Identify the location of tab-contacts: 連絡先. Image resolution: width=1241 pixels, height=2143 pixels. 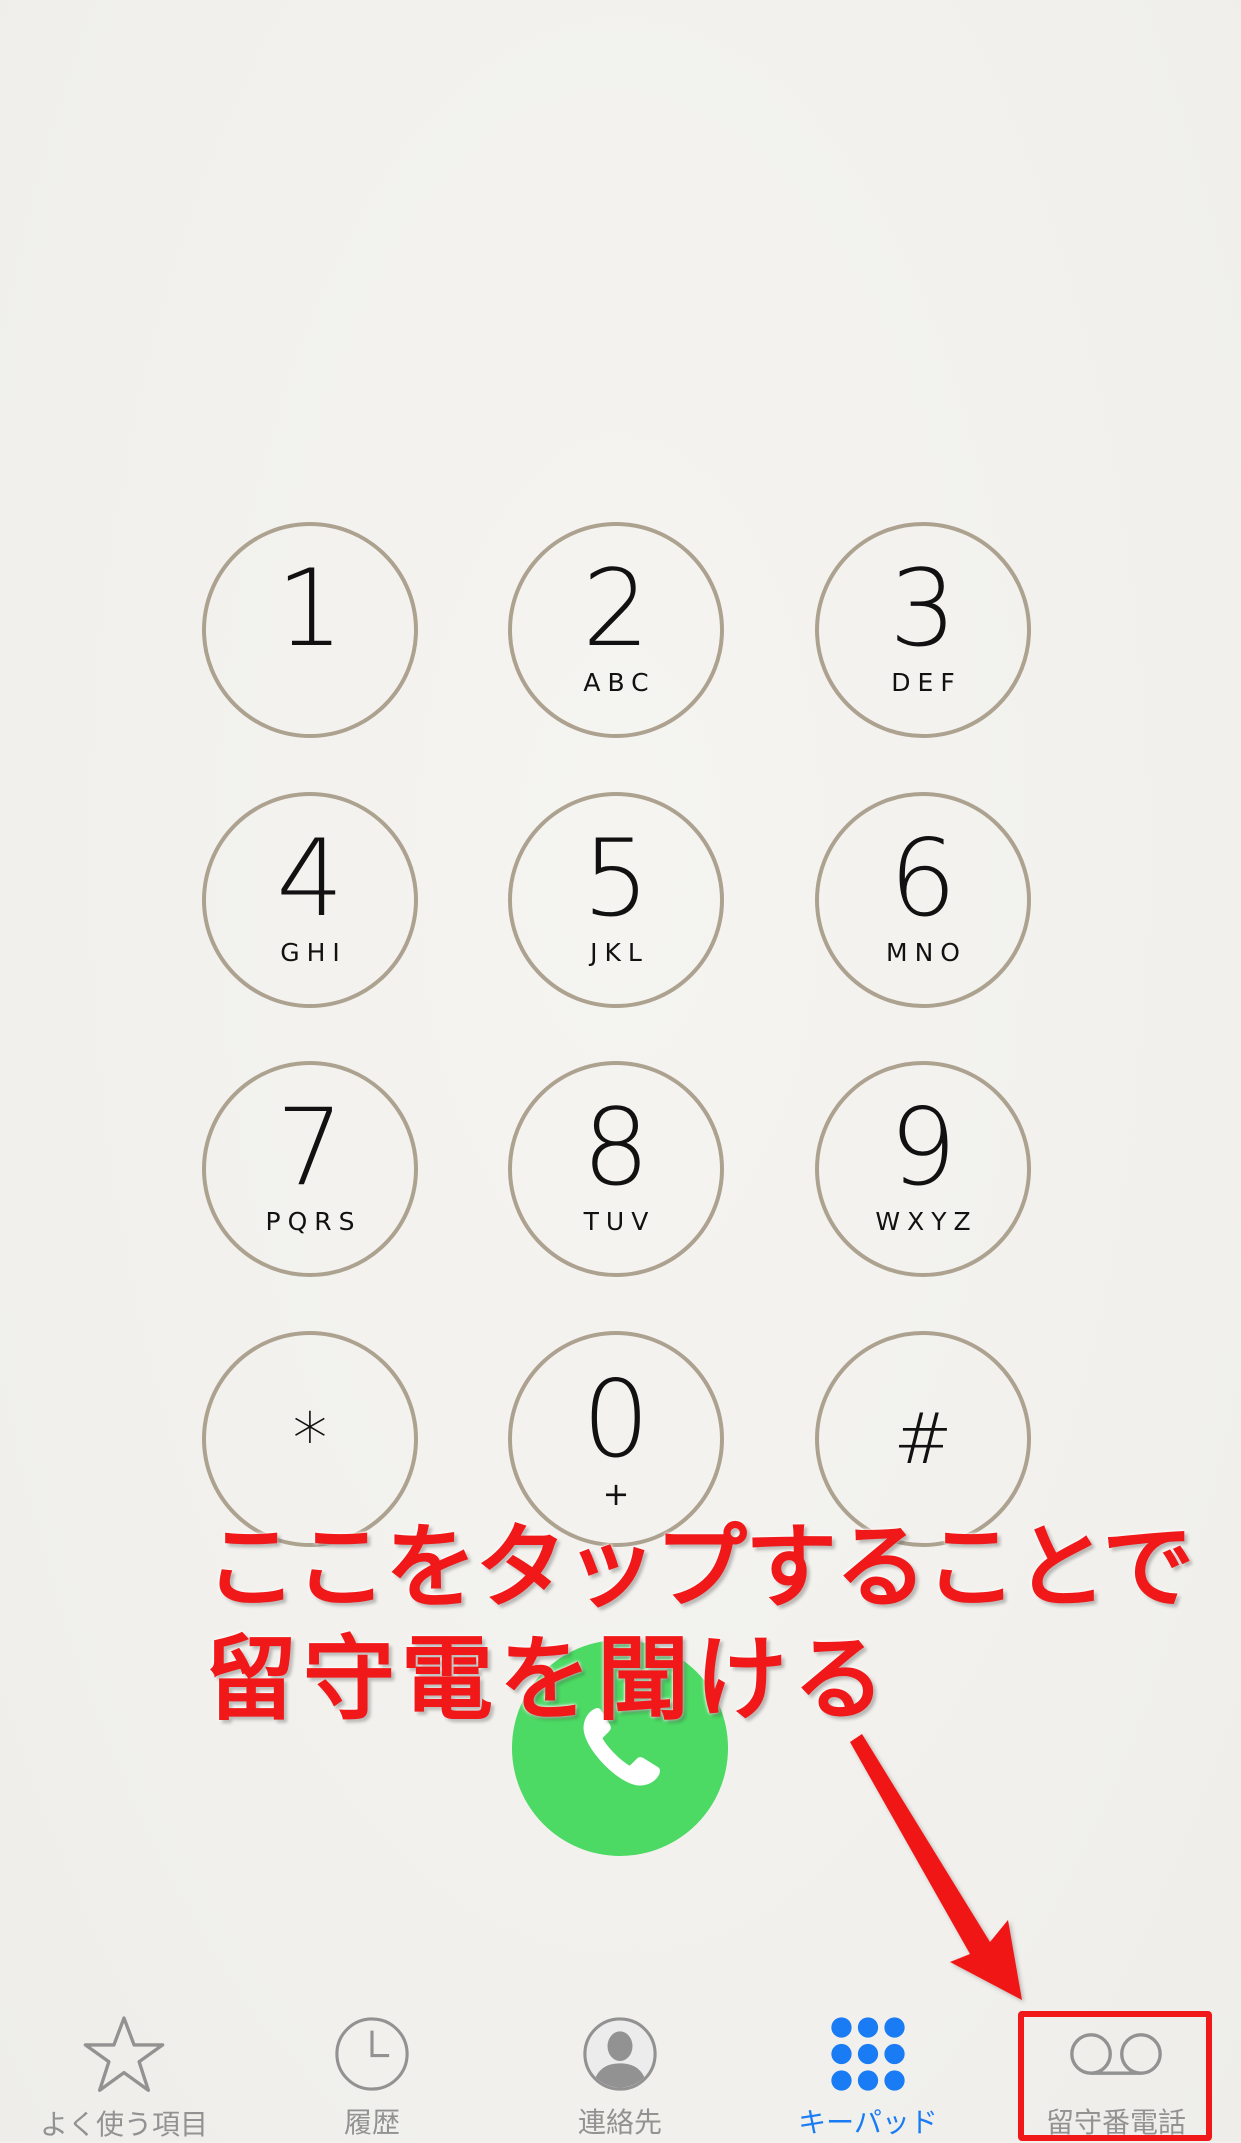
(620, 2068).